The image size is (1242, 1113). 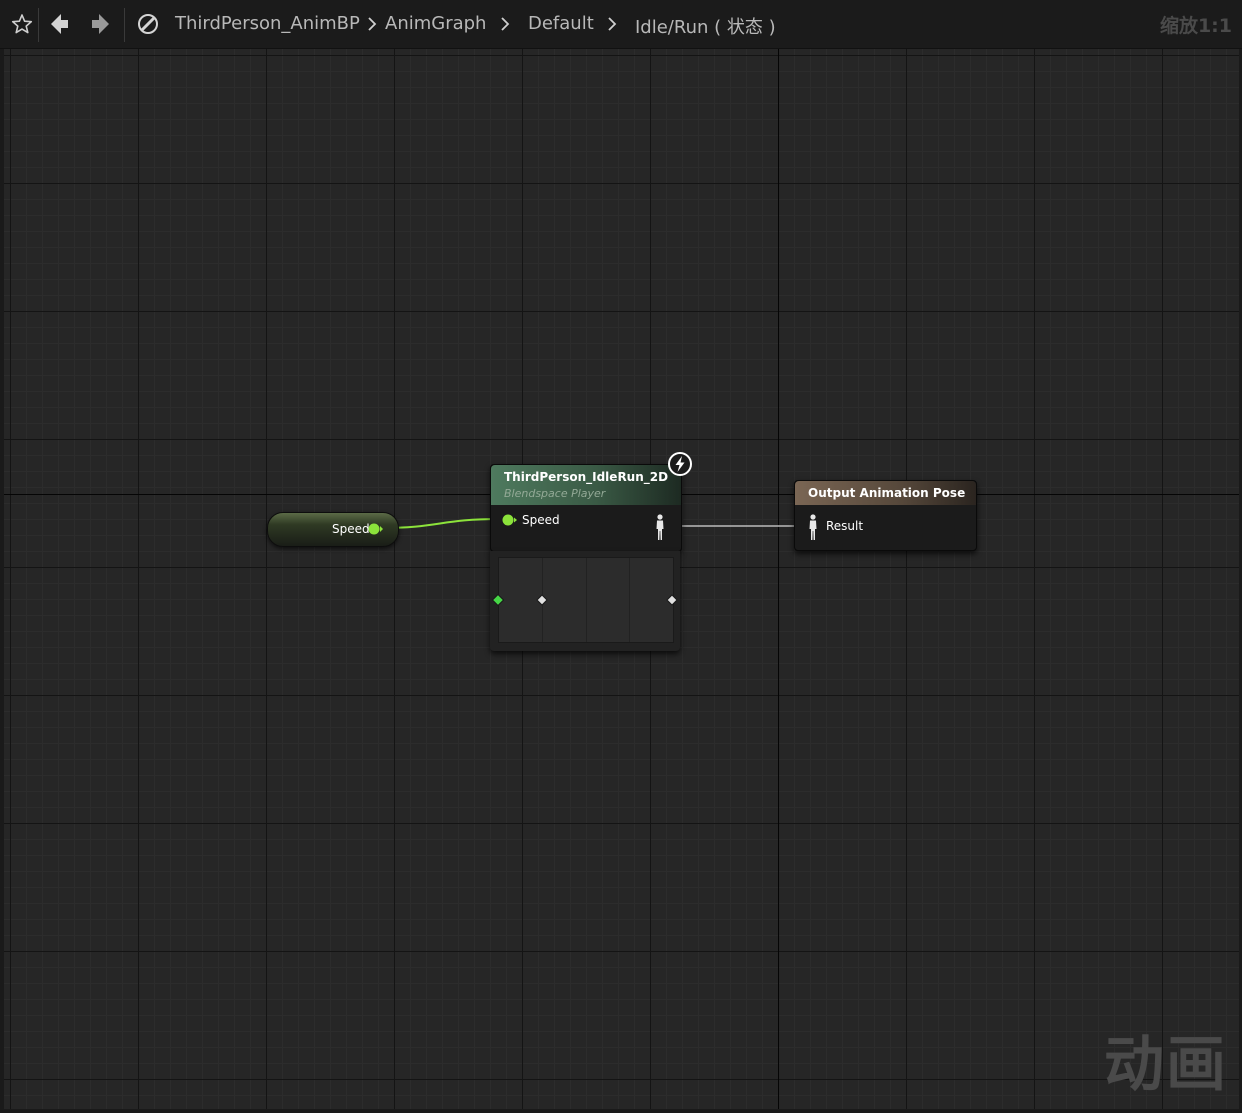 What do you see at coordinates (813, 527) in the screenshot?
I see `pose-input-pin-icon` at bounding box center [813, 527].